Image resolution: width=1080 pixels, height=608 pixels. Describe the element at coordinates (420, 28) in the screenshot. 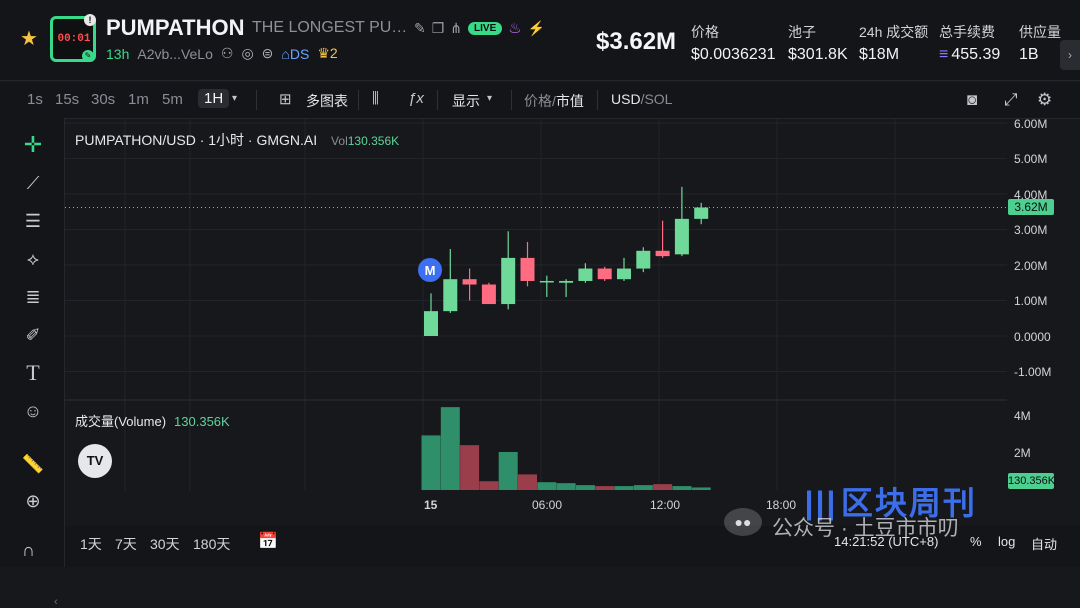

I see `edit-icon: ✎` at that location.